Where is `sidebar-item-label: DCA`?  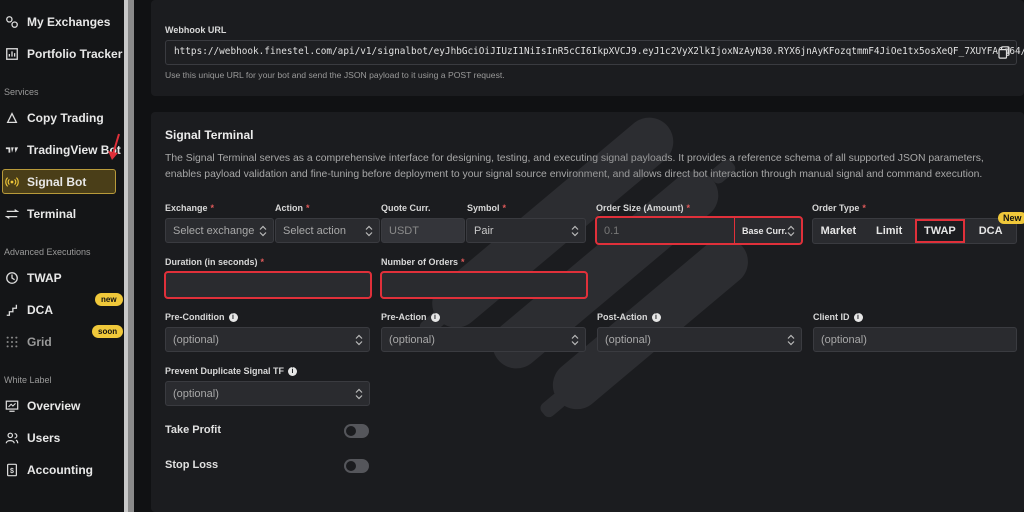 sidebar-item-label: DCA is located at coordinates (40, 310).